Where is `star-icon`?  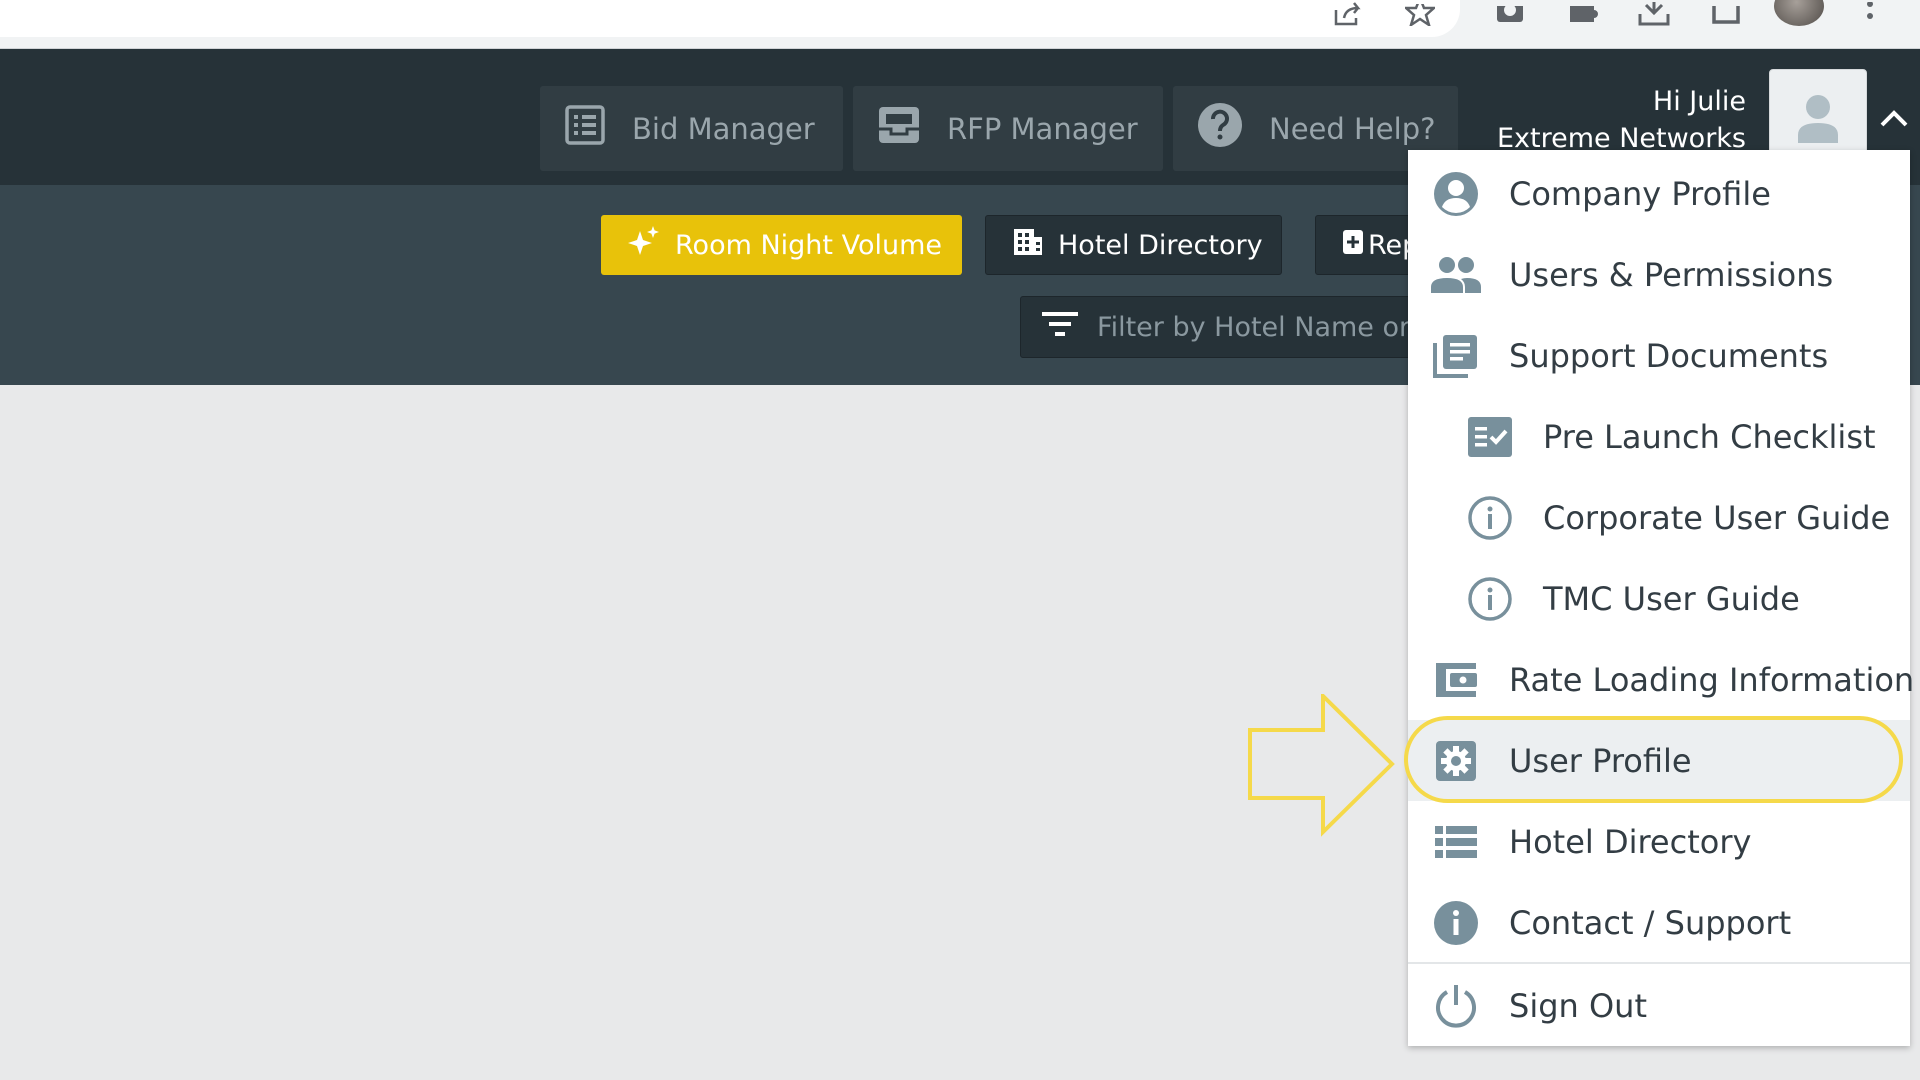 star-icon is located at coordinates (1420, 13).